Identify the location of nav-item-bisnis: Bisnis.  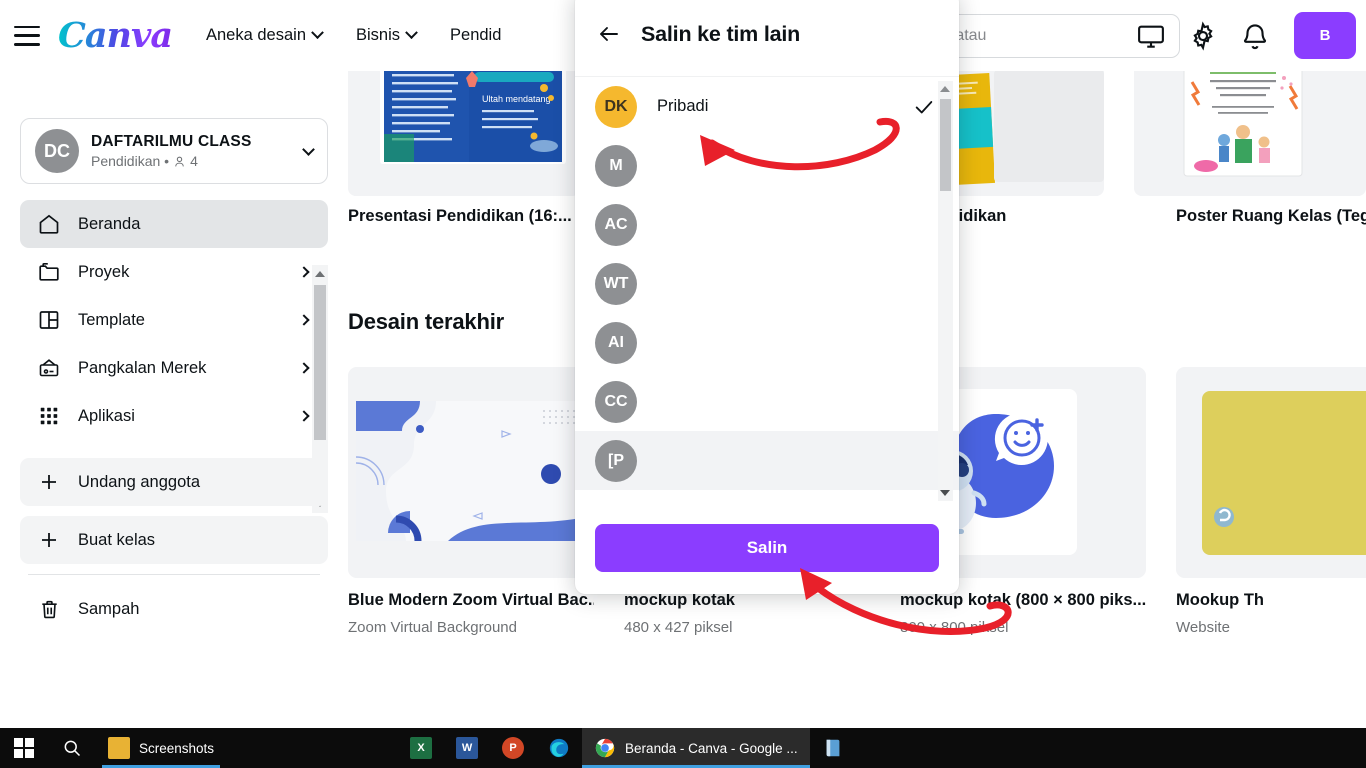
(387, 35).